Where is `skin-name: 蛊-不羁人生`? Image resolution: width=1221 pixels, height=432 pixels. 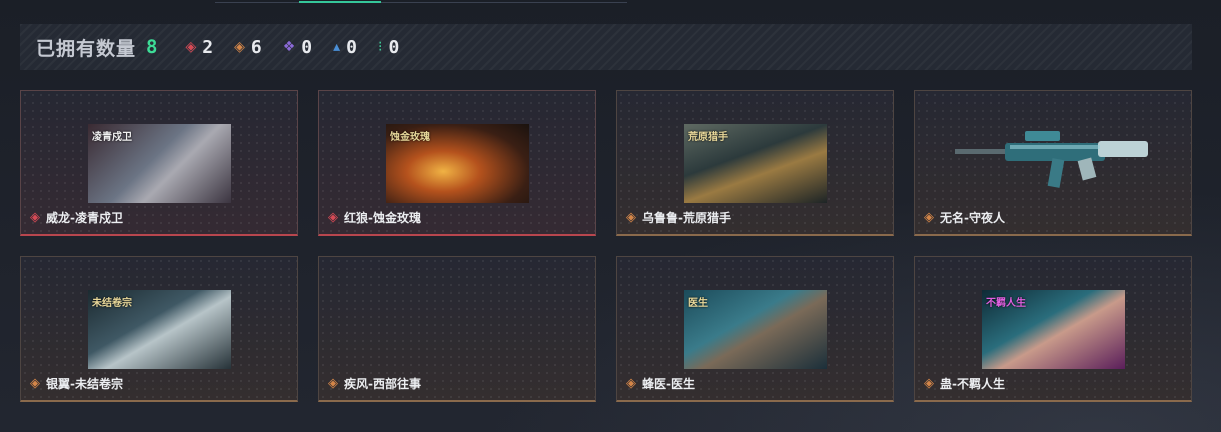
skin-name: 蛊-不羁人生 is located at coordinates (972, 384).